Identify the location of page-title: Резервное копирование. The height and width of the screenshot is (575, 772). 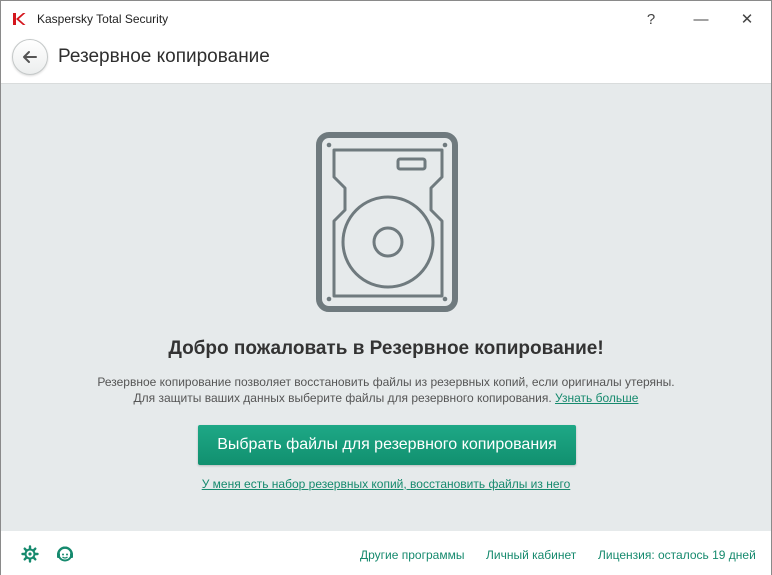
(164, 56).